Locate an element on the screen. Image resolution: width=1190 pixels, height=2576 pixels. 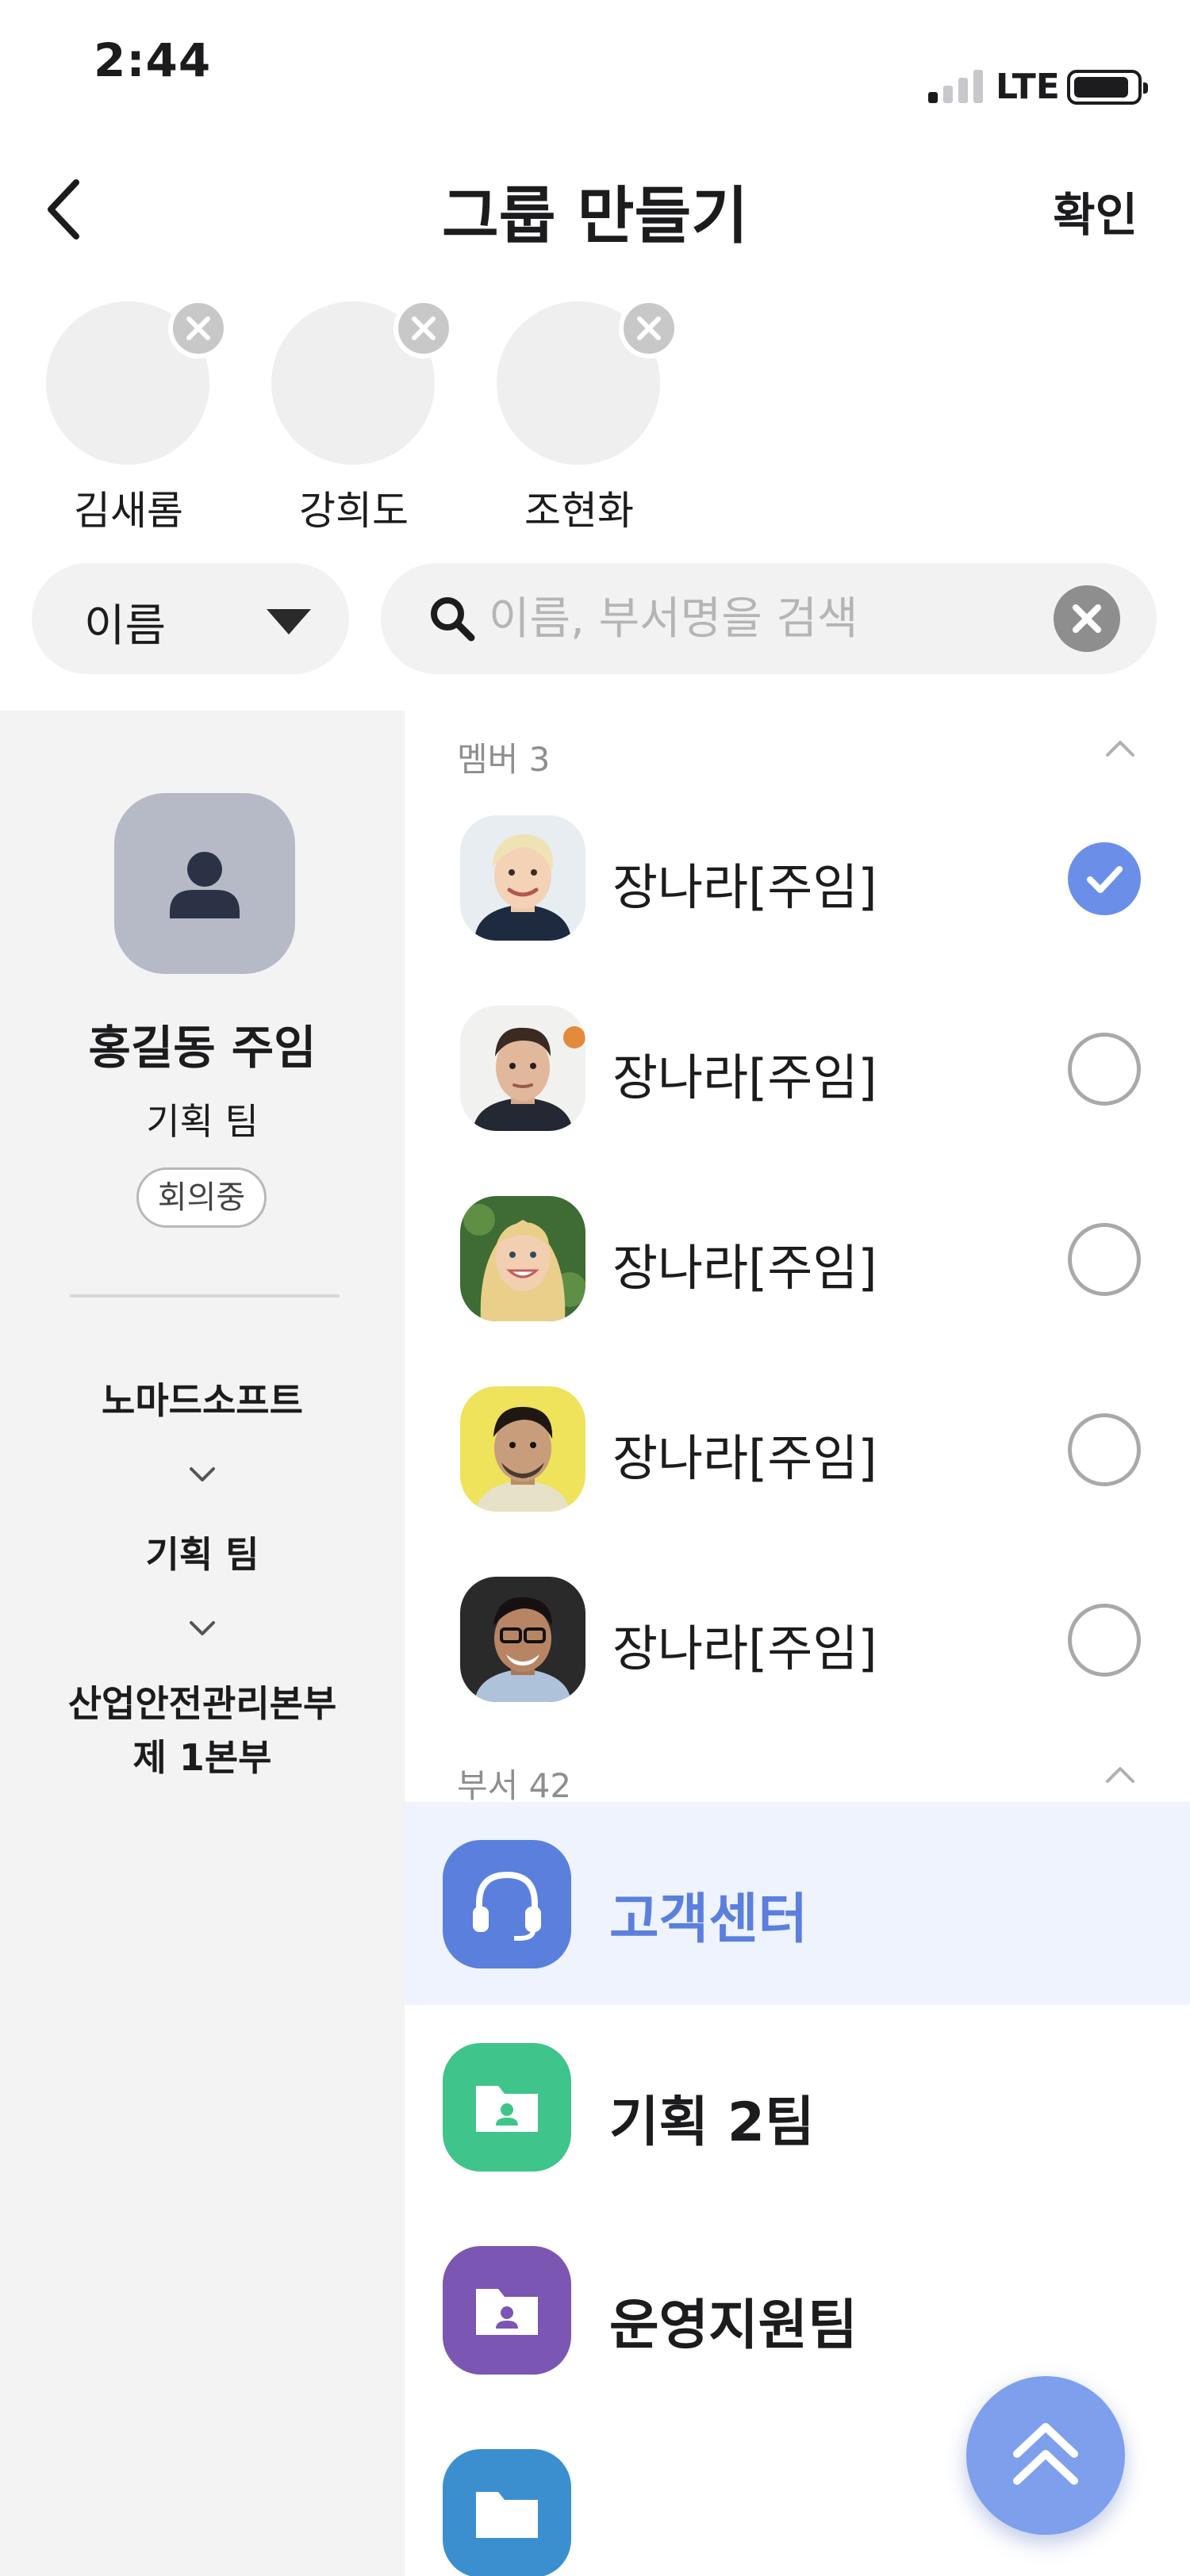
confirm-button: 확인 is located at coordinates (1095, 211).